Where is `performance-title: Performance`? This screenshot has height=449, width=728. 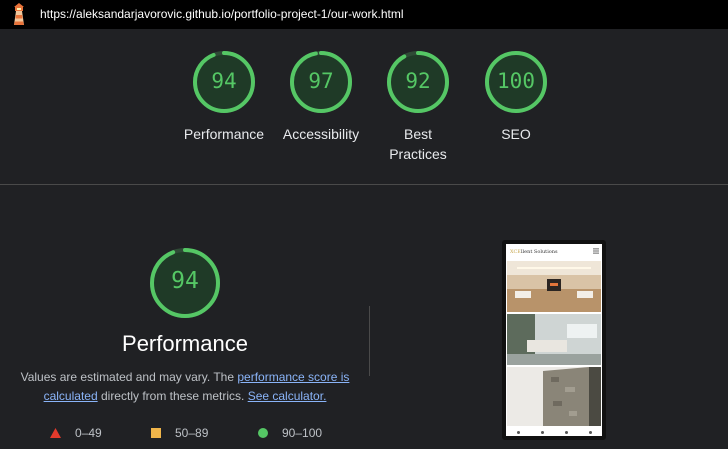
performance-title: Performance is located at coordinates (185, 343).